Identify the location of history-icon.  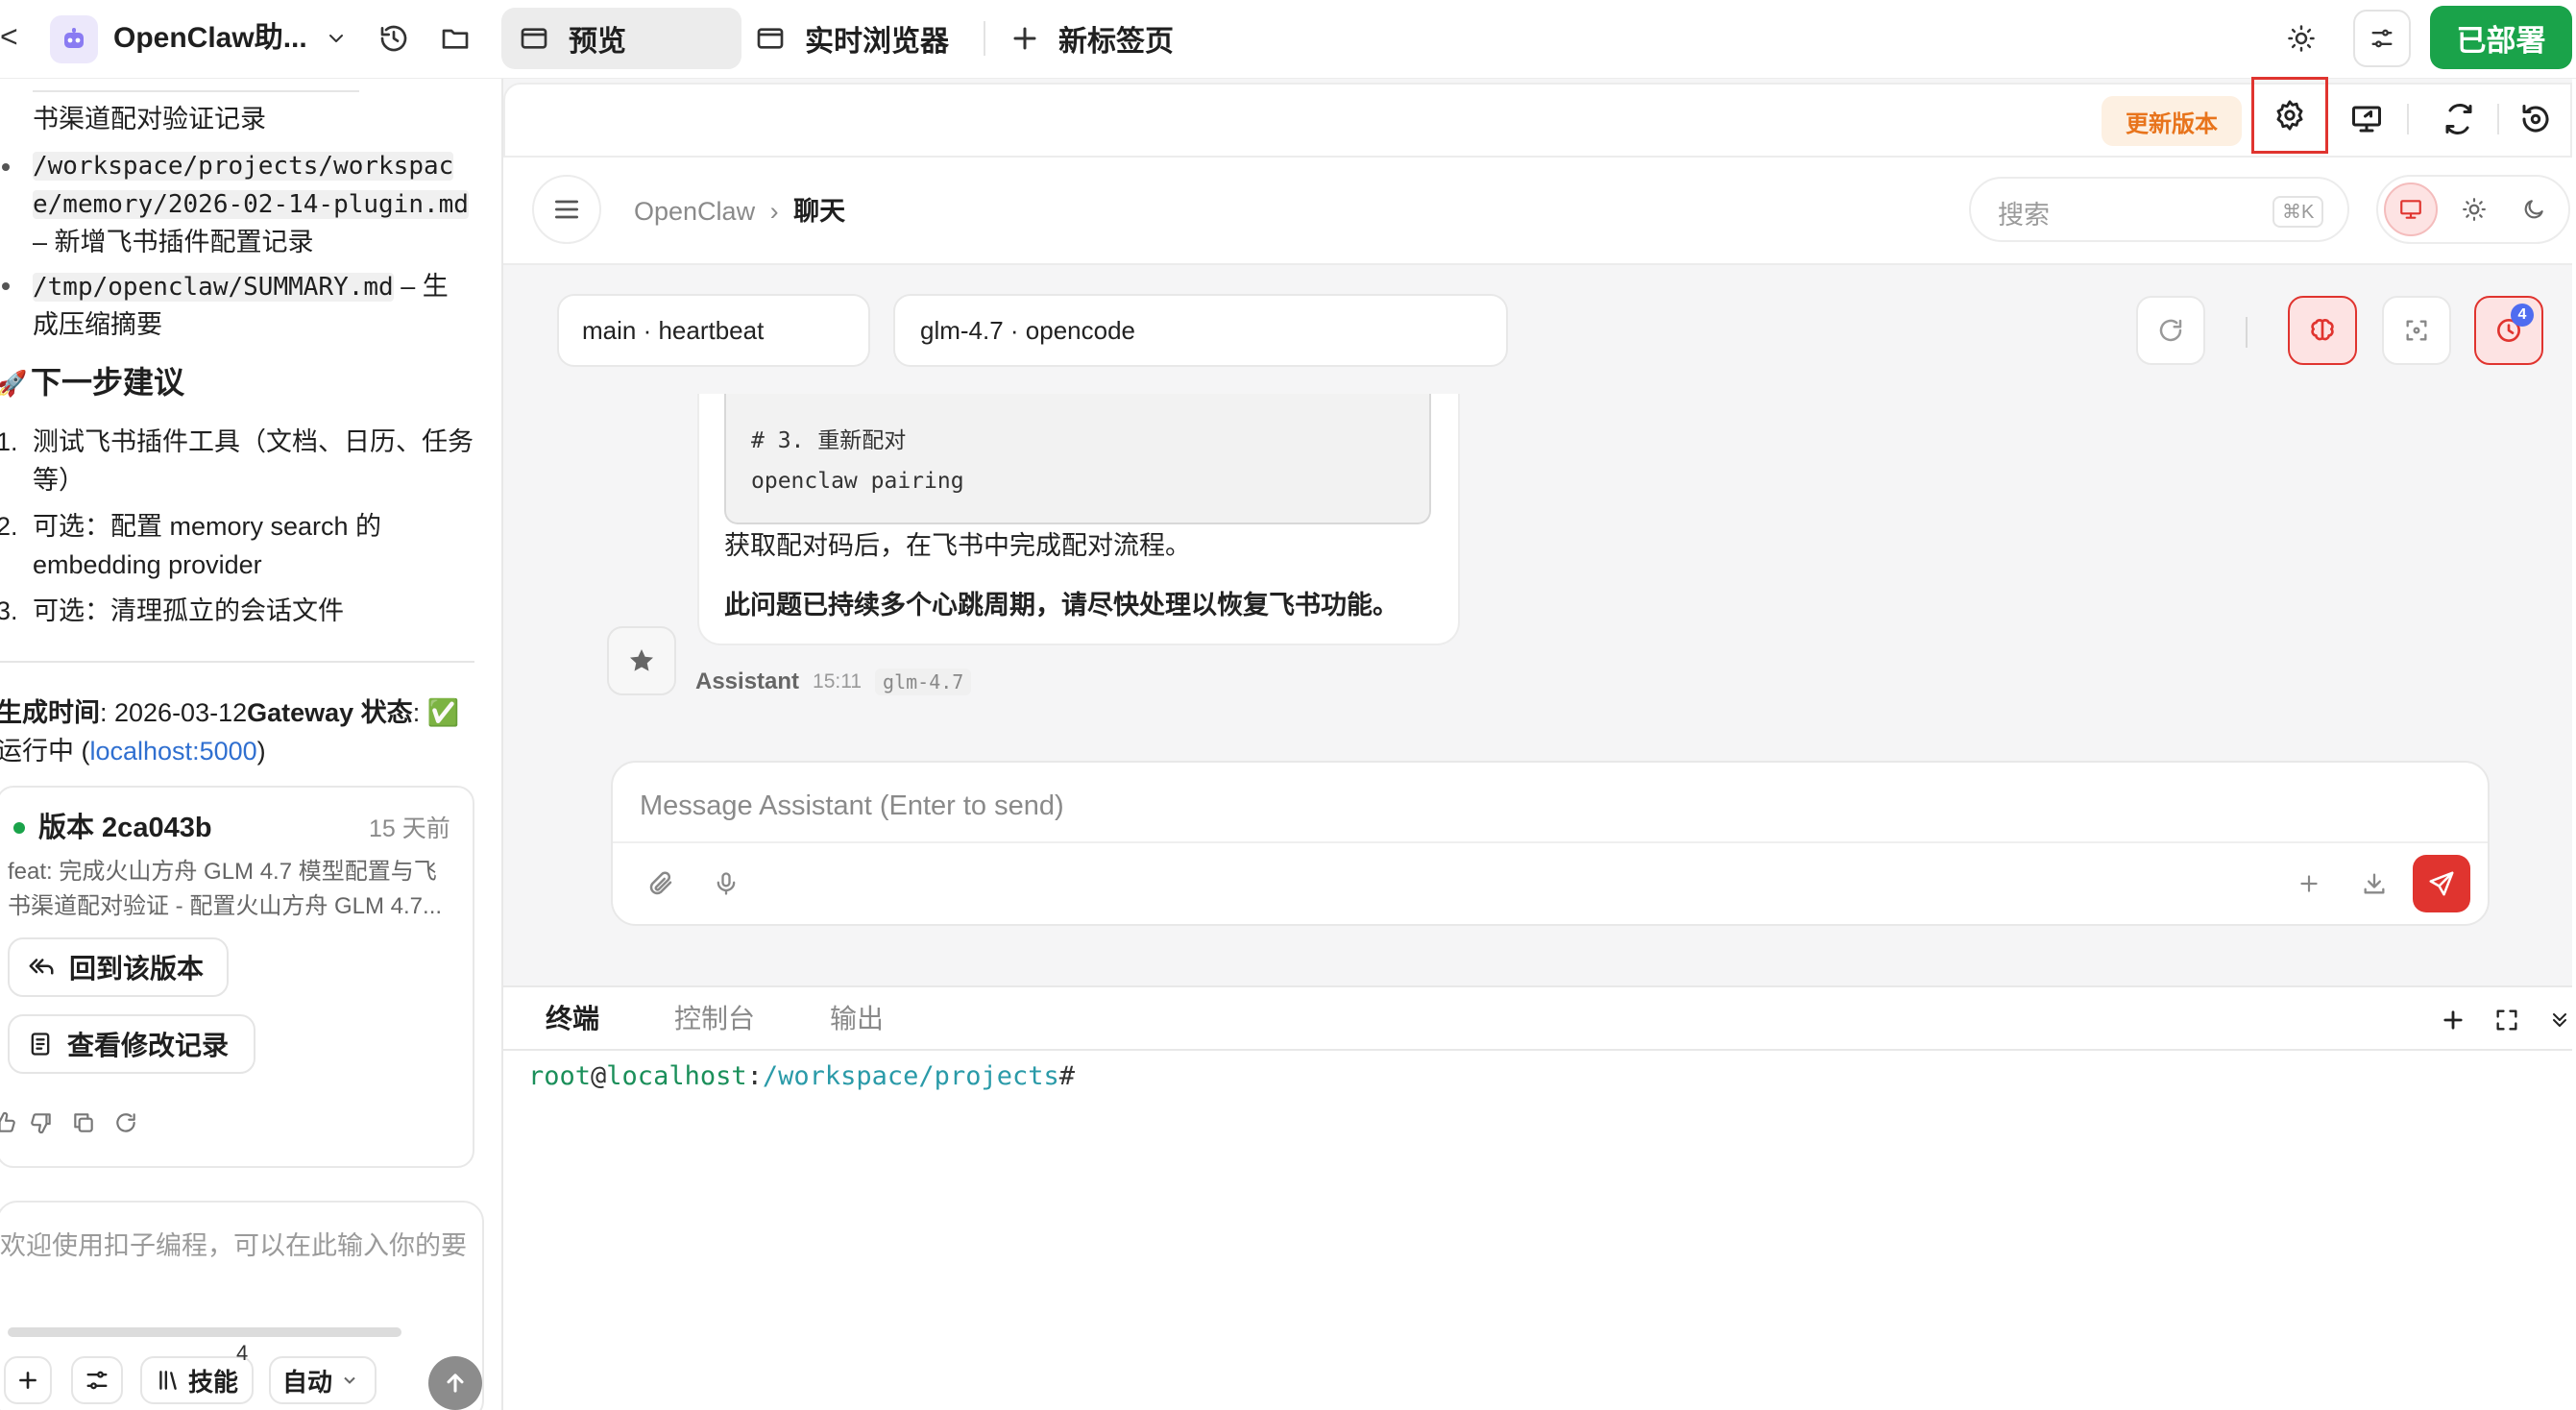
(394, 38).